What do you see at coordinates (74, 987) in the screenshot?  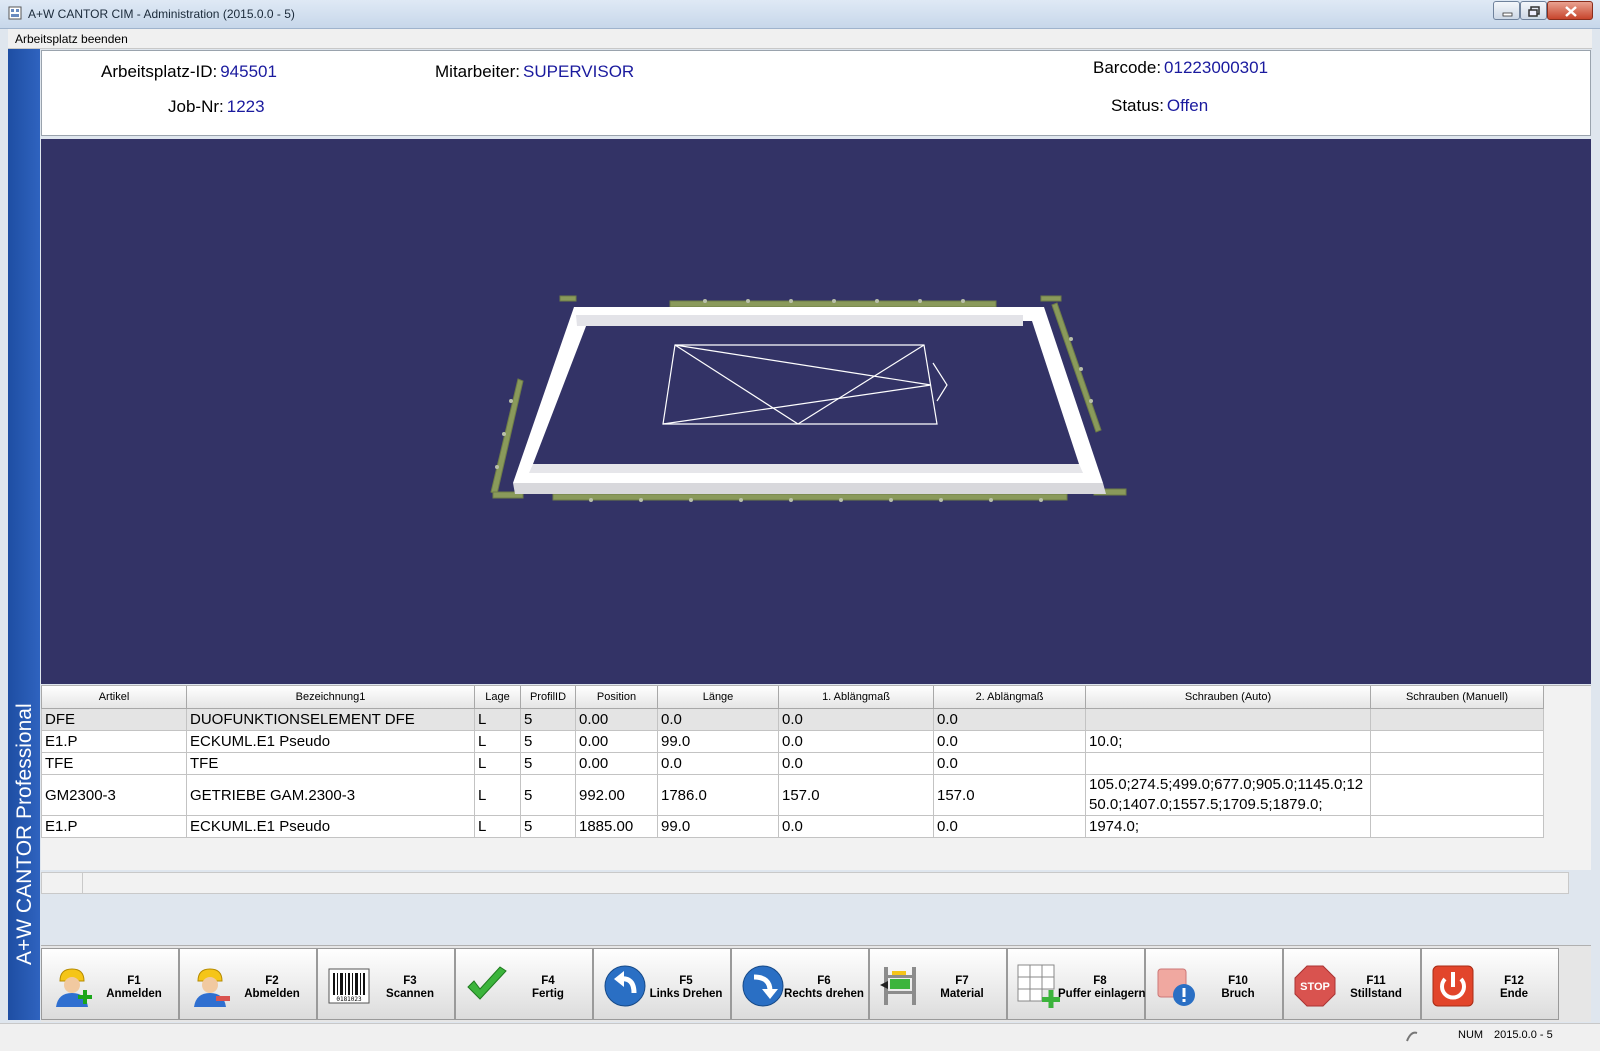 I see `worker-login-icon` at bounding box center [74, 987].